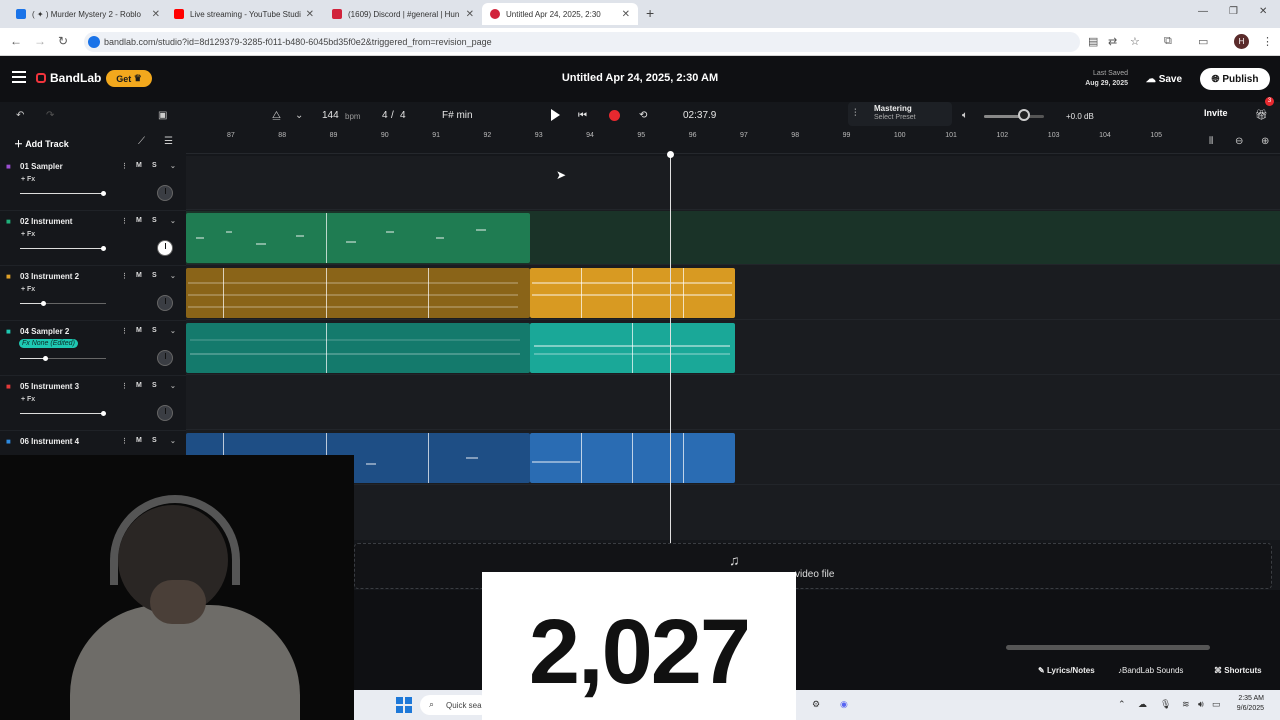 This screenshot has height=720, width=1280. What do you see at coordinates (1014, 116) in the screenshot?
I see `master-volume-slider` at bounding box center [1014, 116].